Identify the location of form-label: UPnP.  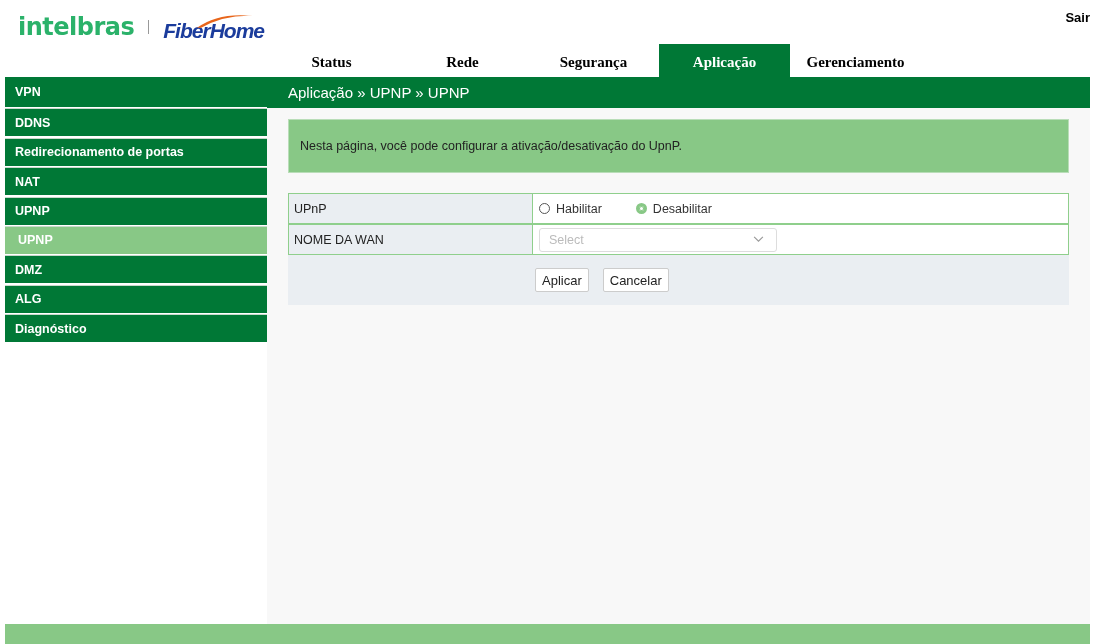
(410, 208).